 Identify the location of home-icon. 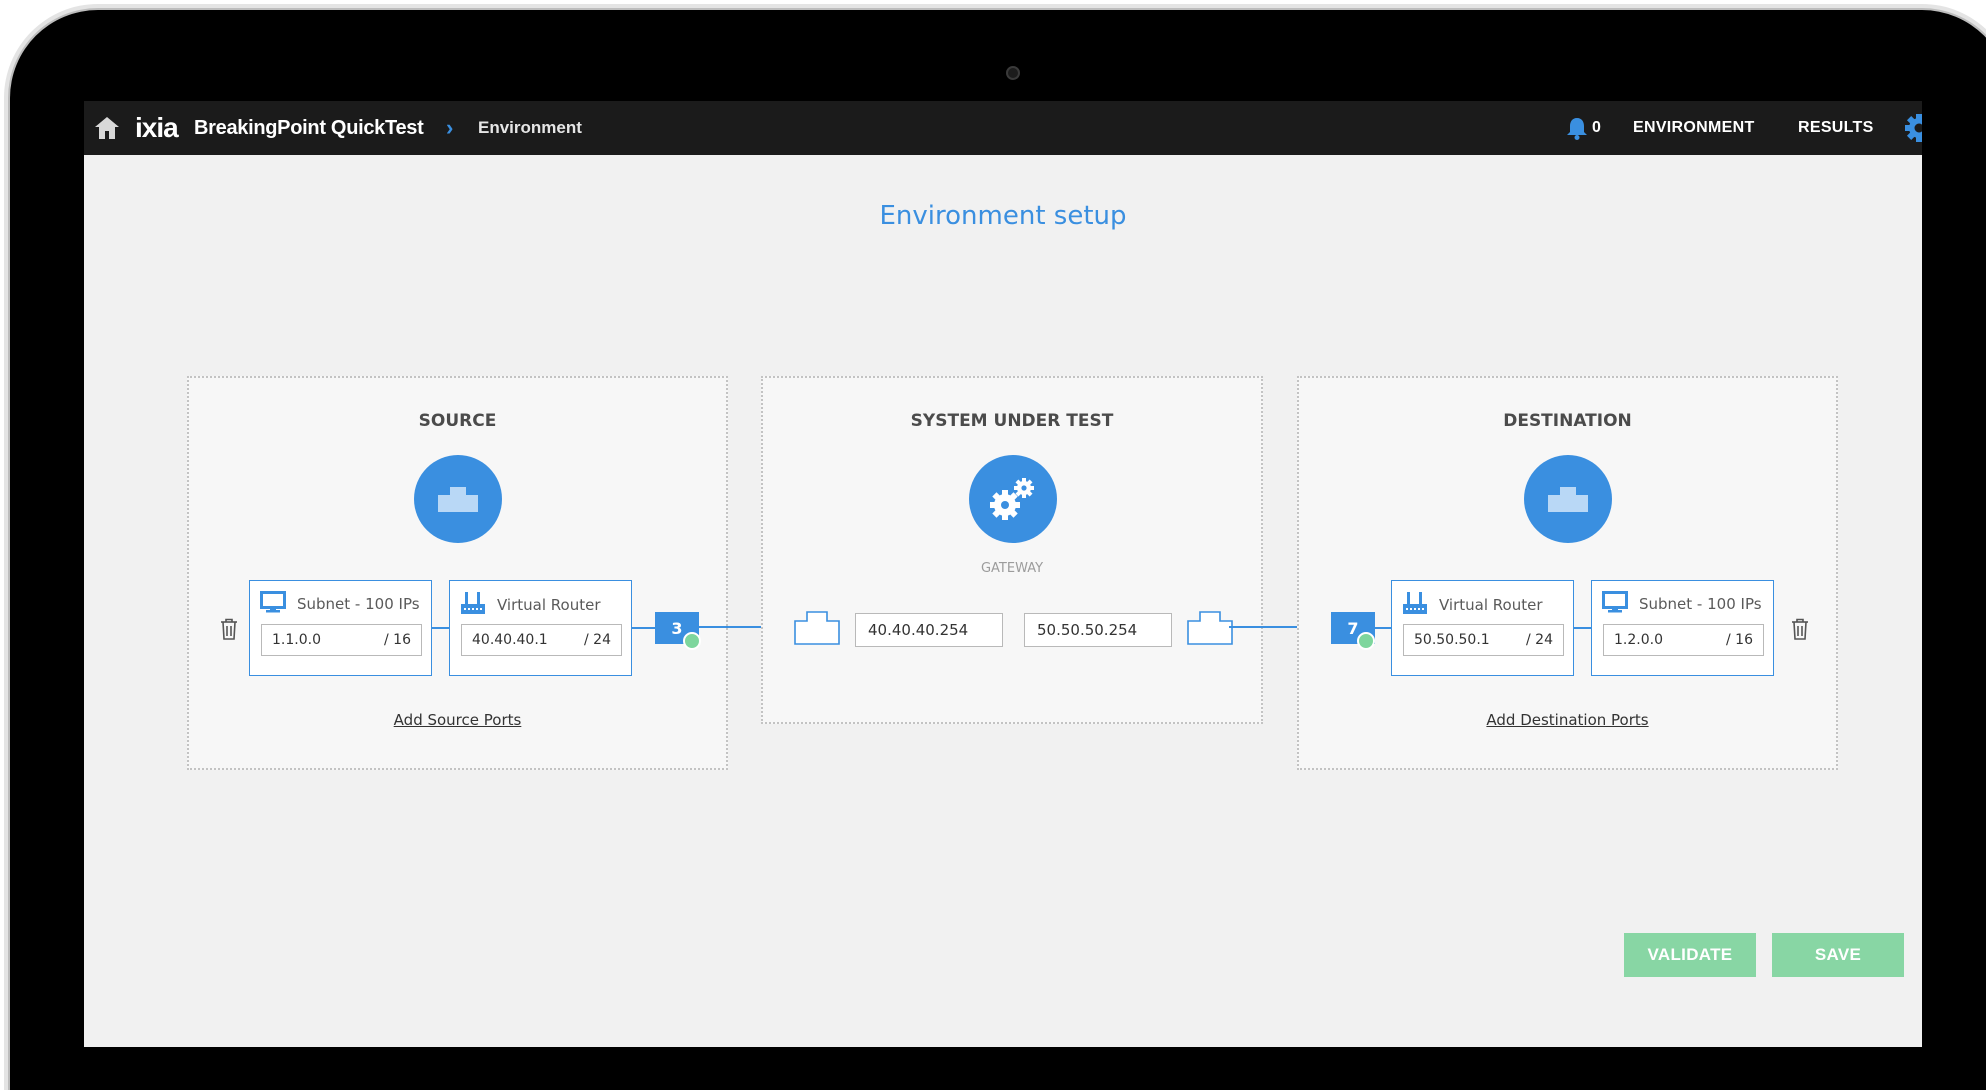
(107, 128).